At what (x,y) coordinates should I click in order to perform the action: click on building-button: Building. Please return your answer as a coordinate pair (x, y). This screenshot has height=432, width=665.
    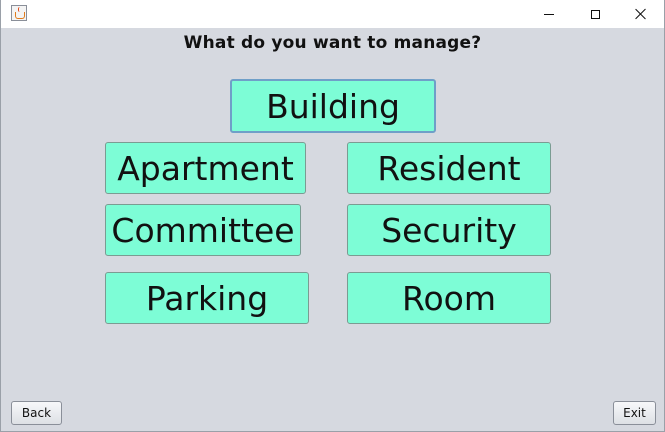
    Looking at the image, I should click on (333, 106).